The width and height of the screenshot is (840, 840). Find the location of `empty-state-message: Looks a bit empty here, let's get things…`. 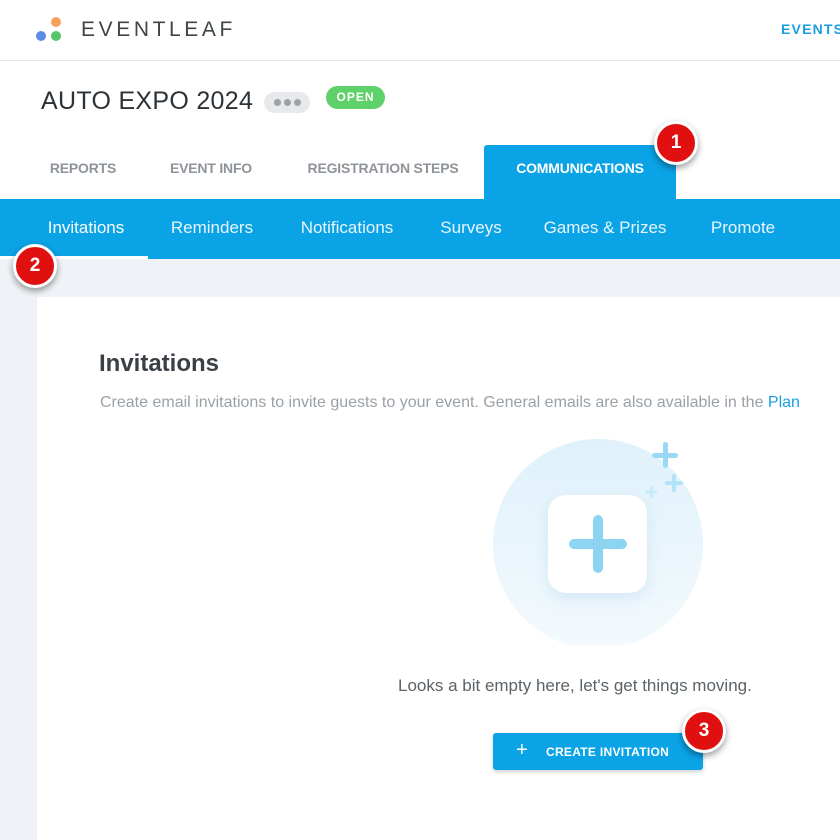

empty-state-message: Looks a bit empty here, let's get things… is located at coordinates (575, 685).